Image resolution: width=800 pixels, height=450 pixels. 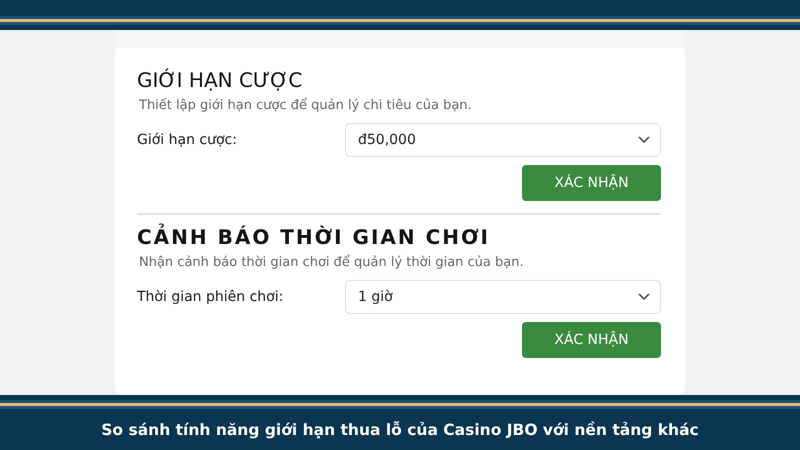 I want to click on caption: So sánh tính năng giới hạn thua lỗ của Casino JBO với nền tảng khác, so click(x=400, y=429).